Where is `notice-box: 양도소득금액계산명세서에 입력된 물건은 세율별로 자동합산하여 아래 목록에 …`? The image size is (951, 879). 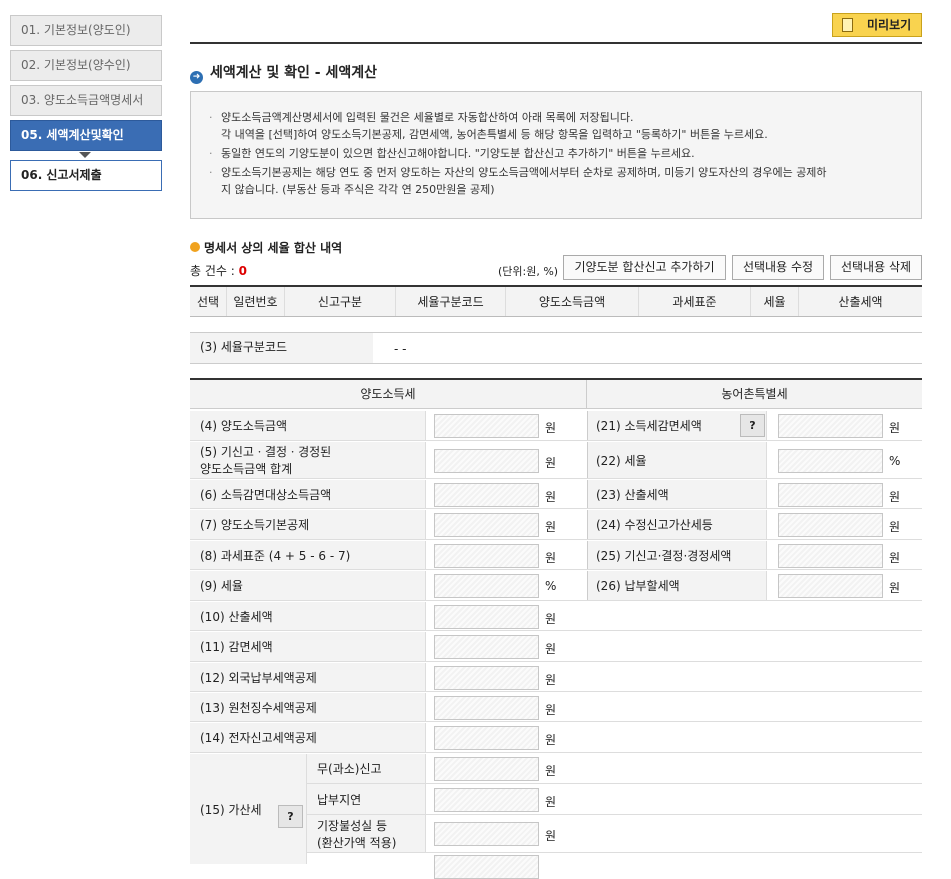 notice-box: 양도소득금액계산명세서에 입력된 물건은 세율별로 자동합산하여 아래 목록에 … is located at coordinates (556, 155).